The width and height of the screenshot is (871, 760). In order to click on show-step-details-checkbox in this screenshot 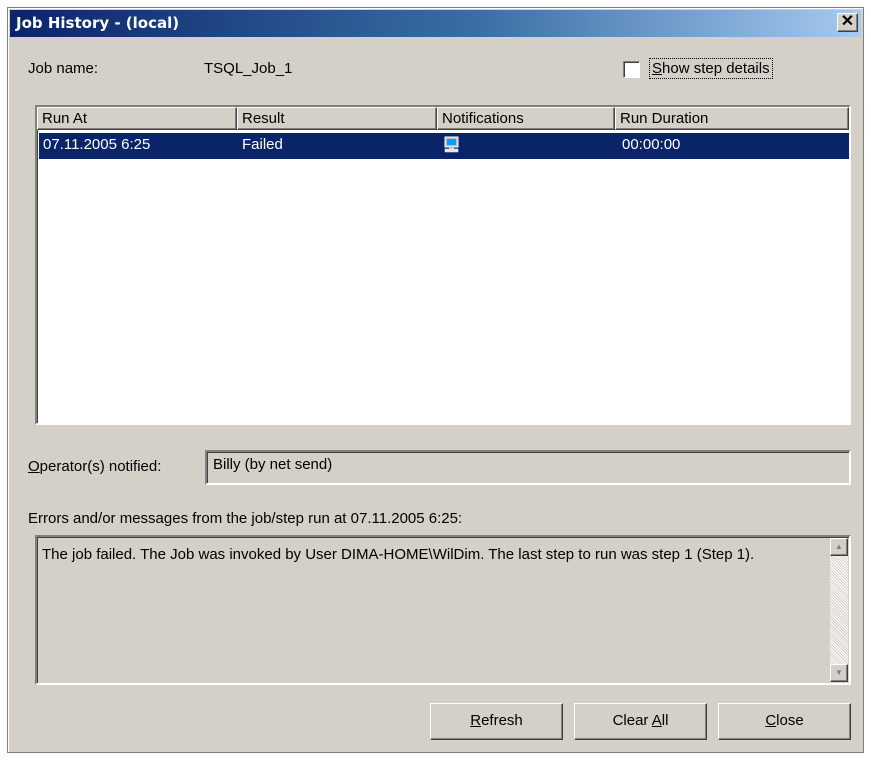, I will do `click(631, 69)`.